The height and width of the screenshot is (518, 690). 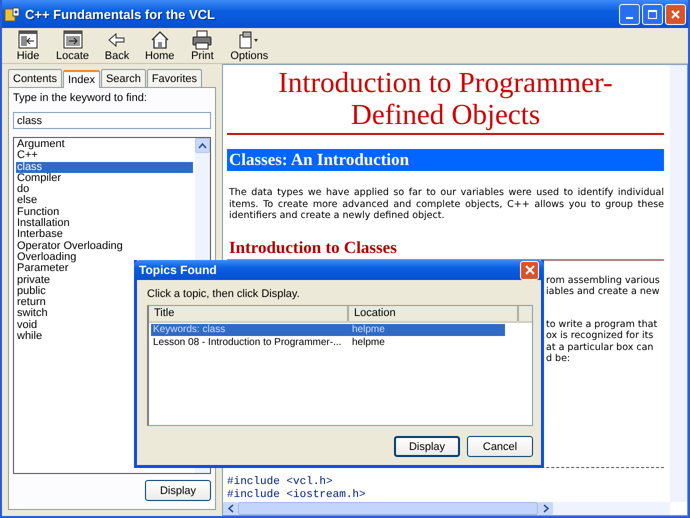 What do you see at coordinates (104, 167) in the screenshot?
I see `list-item: class` at bounding box center [104, 167].